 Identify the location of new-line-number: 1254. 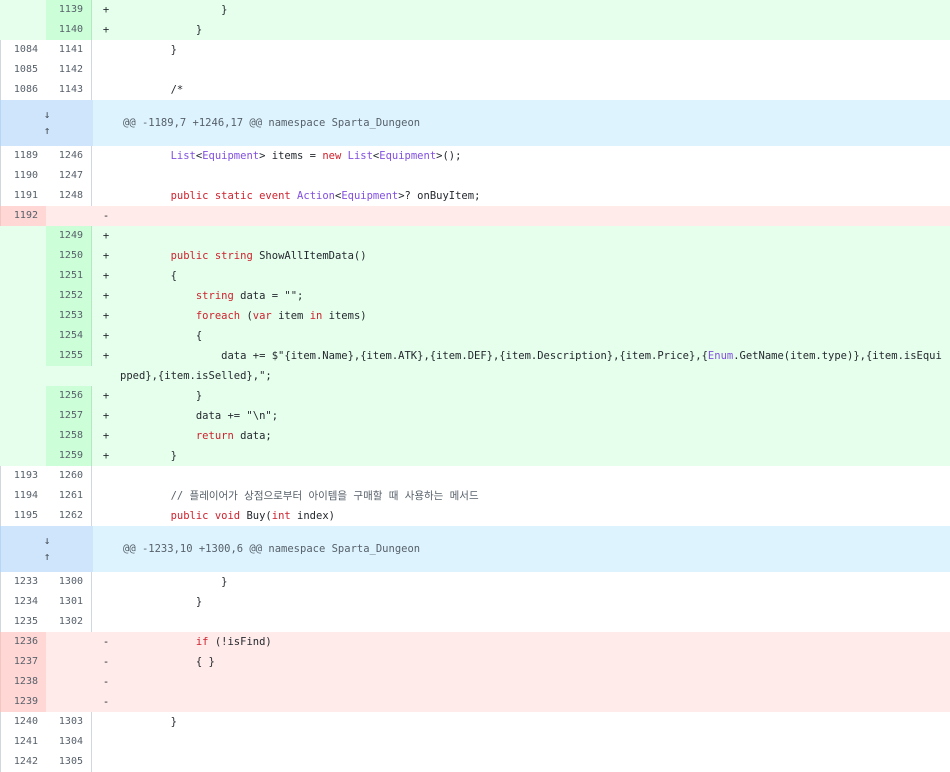
(69, 336).